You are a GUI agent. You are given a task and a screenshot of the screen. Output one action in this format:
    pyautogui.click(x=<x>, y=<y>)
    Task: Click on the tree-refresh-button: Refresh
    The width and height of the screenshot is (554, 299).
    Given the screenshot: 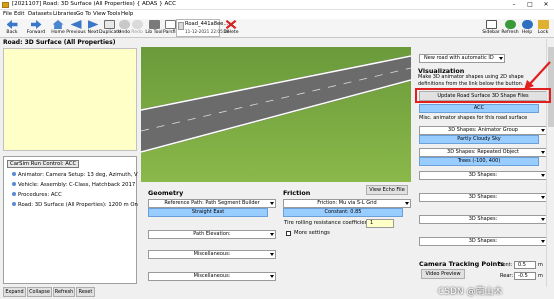 What is the action you would take?
    pyautogui.click(x=64, y=292)
    